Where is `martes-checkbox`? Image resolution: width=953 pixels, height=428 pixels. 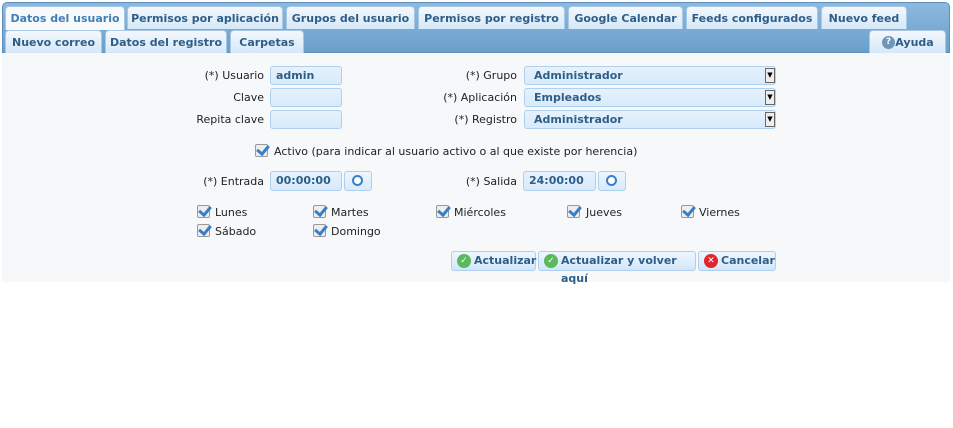
martes-checkbox is located at coordinates (319, 211).